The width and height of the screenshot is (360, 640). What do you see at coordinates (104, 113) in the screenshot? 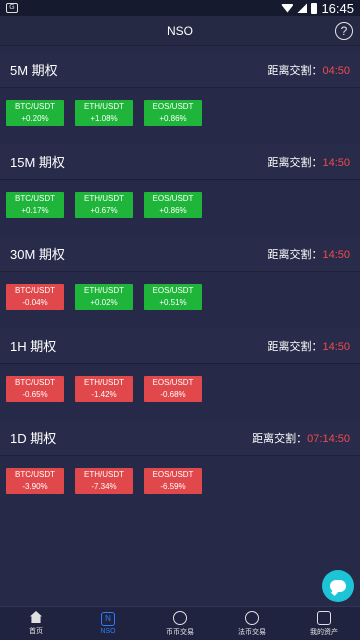
I see `pair-button-eth-usdt: ETH/USDT +1.08%` at bounding box center [104, 113].